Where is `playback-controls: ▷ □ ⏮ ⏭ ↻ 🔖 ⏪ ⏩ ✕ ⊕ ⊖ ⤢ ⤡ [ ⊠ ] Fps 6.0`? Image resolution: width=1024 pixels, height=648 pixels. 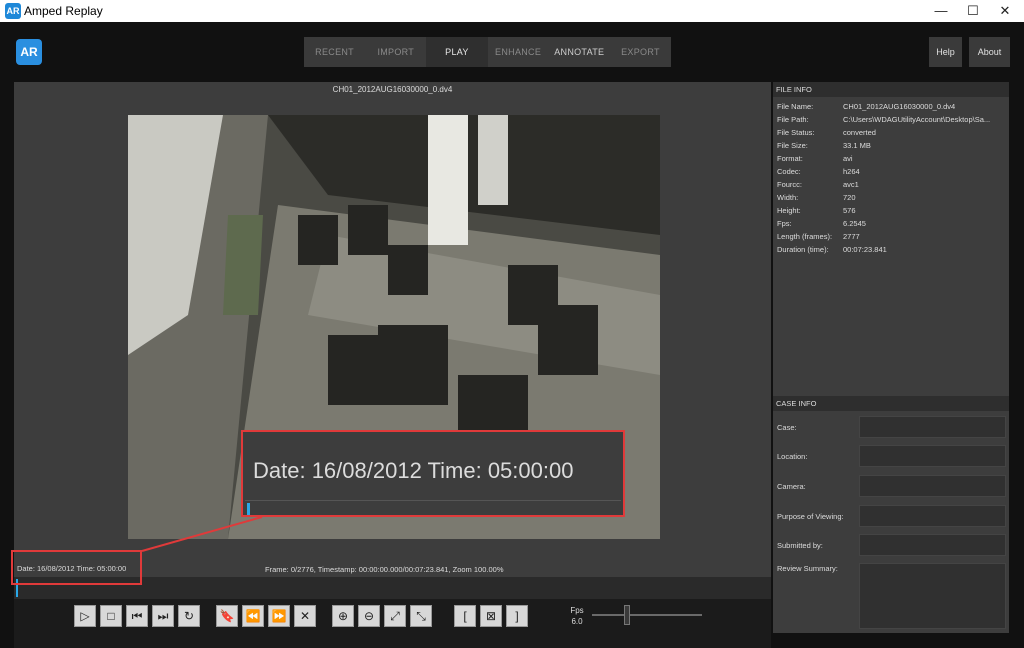 playback-controls: ▷ □ ⏮ ⏭ ↻ 🔖 ⏪ ⏩ ✕ ⊕ ⊖ ⤢ ⤡ [ ⊠ ] Fps 6.0 is located at coordinates (392, 623).